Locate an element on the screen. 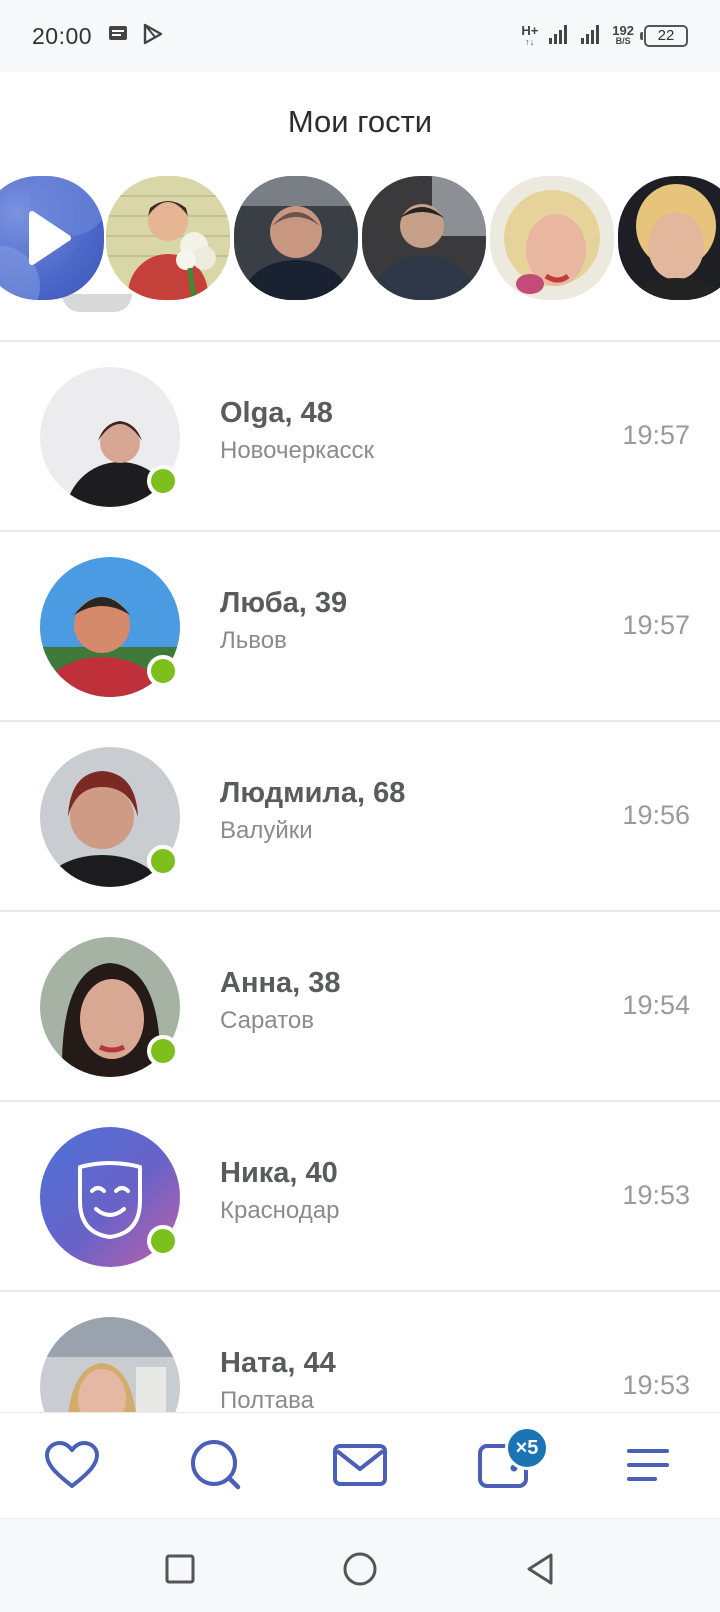  guest-row: Людмила, 68 Валуйки 19:56 is located at coordinates (360, 817).